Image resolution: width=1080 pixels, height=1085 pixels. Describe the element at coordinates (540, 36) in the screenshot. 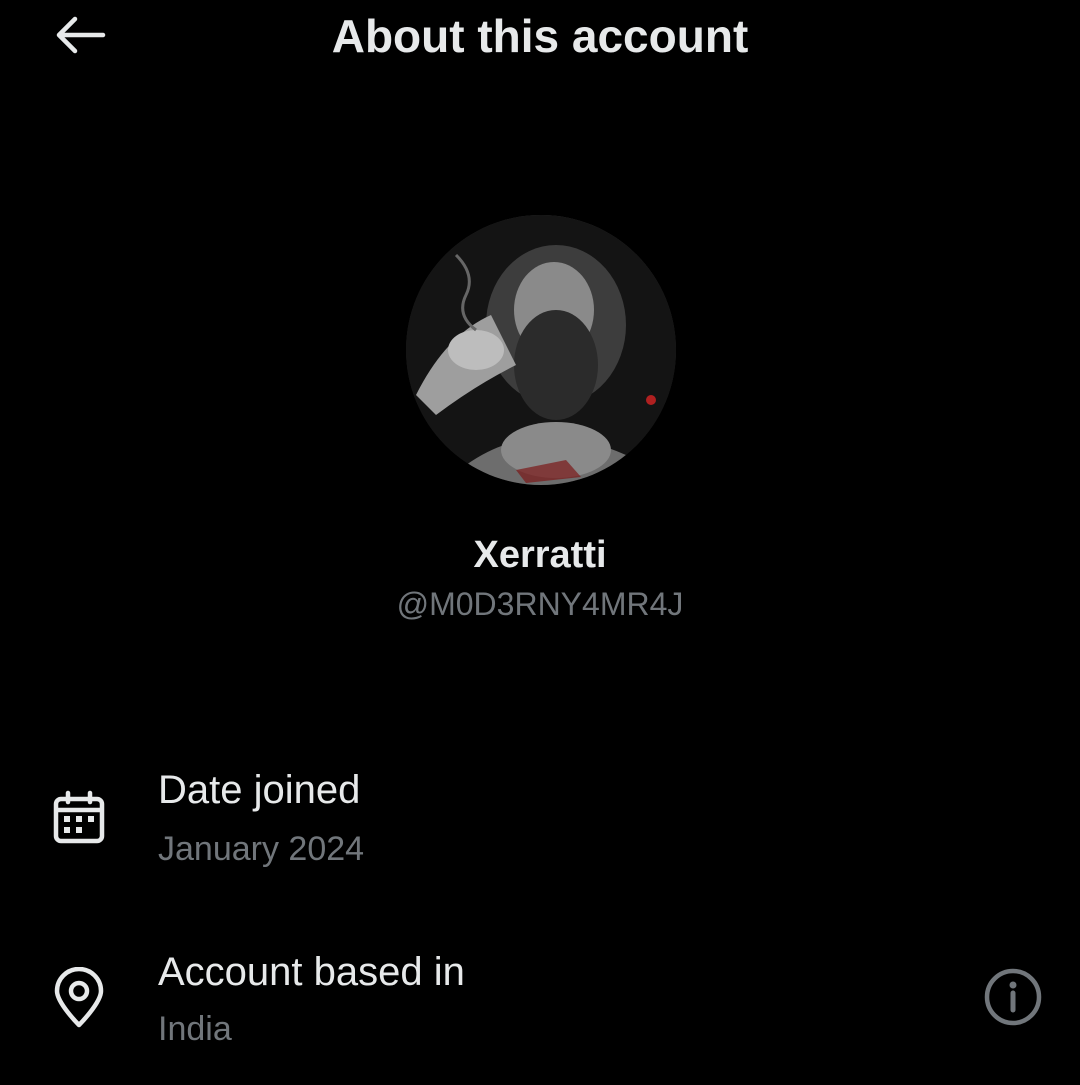

I see `page-title: About this account` at that location.